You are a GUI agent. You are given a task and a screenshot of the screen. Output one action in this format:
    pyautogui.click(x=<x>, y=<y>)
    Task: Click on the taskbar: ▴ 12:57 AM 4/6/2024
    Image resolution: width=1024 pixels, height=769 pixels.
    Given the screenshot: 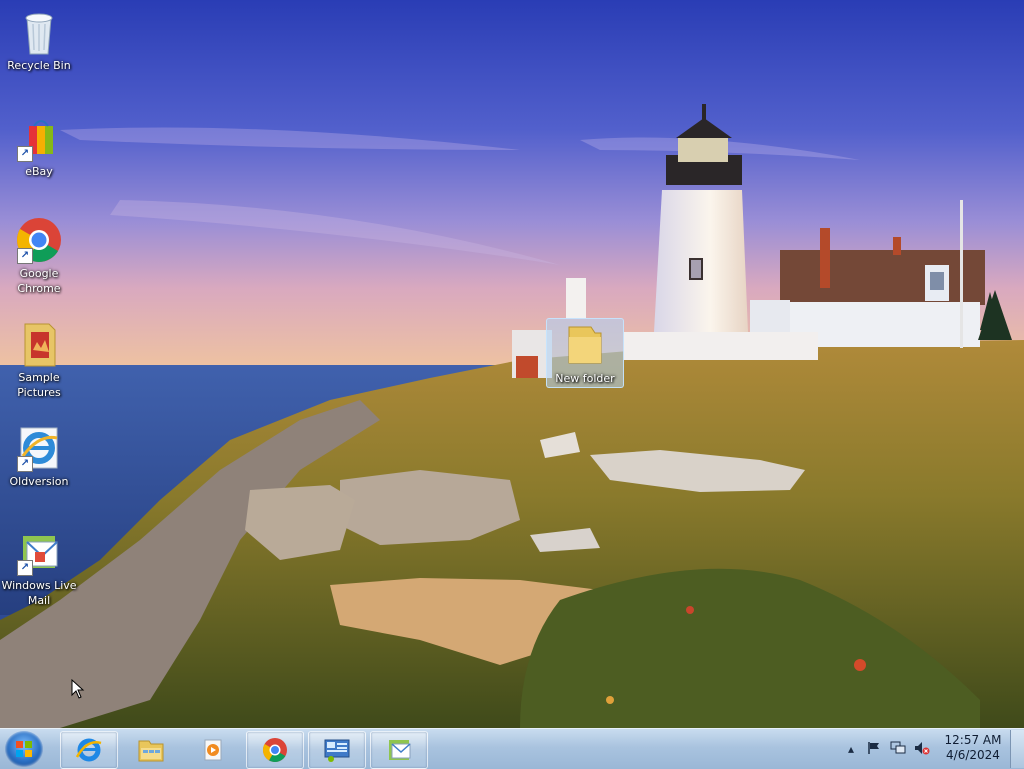 What is the action you would take?
    pyautogui.click(x=512, y=748)
    